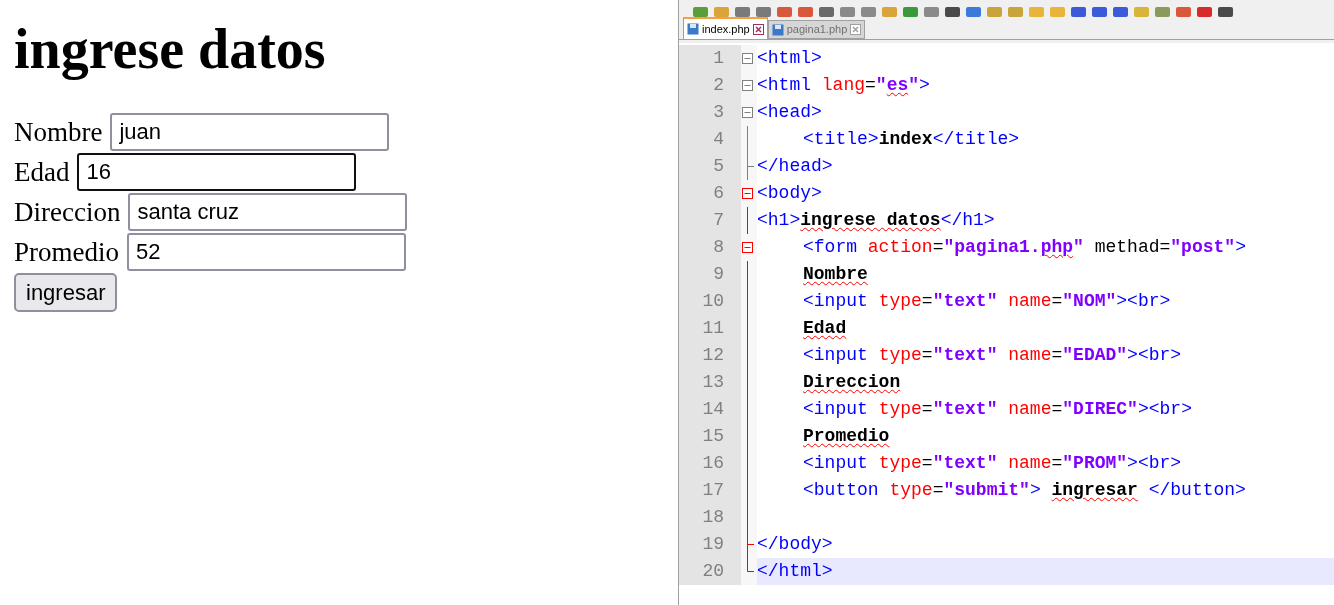 This screenshot has width=1334, height=605. Describe the element at coordinates (718, 58) in the screenshot. I see `line-number: 1` at that location.